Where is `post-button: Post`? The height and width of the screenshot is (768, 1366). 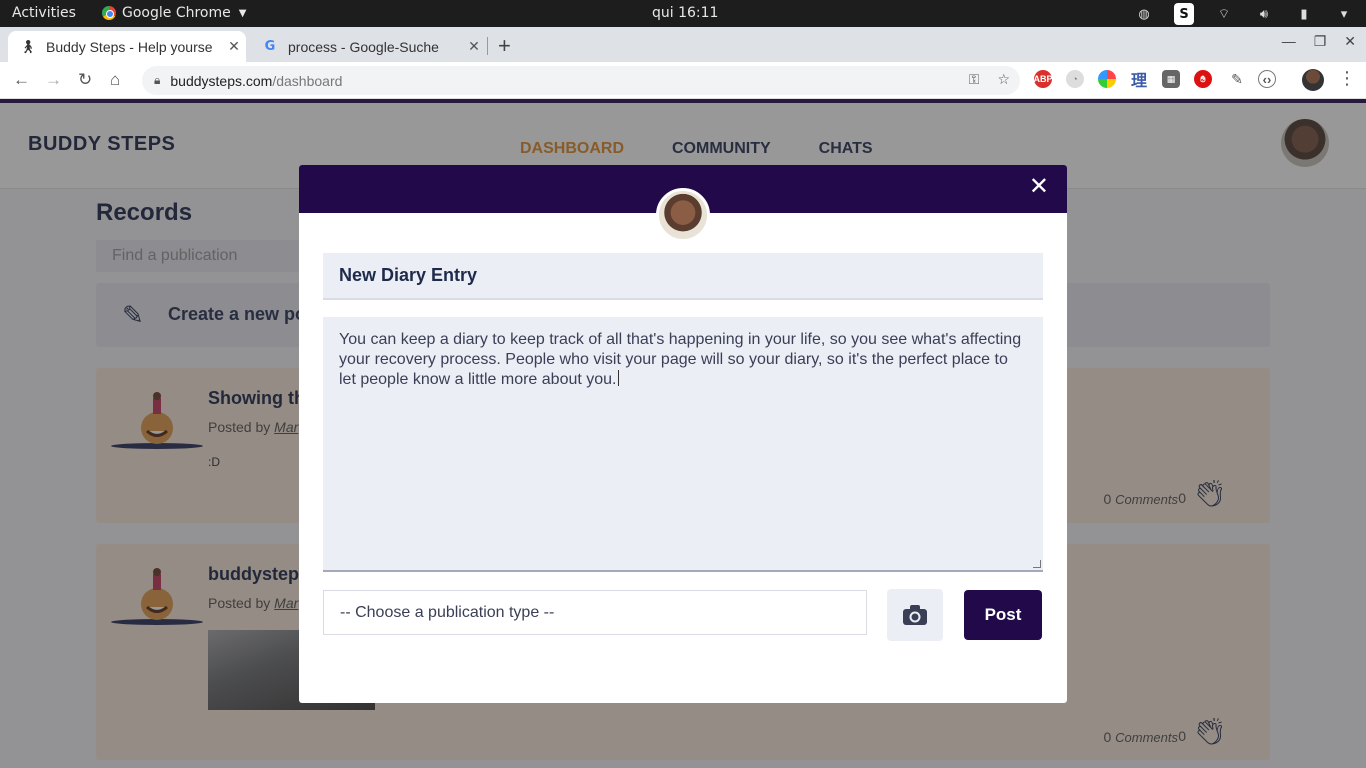 post-button: Post is located at coordinates (1003, 615).